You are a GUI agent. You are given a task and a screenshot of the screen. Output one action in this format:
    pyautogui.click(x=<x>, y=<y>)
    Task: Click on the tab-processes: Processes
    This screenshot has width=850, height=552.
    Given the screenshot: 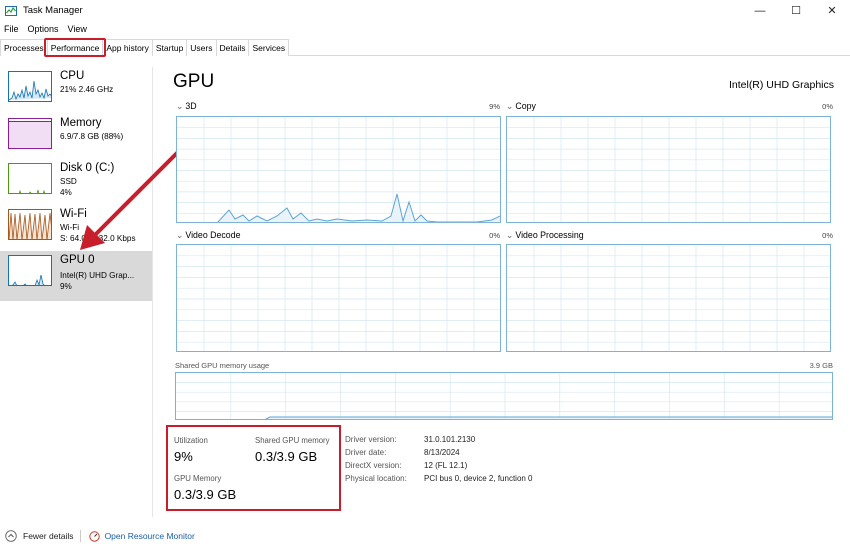 What is the action you would take?
    pyautogui.click(x=24, y=47)
    